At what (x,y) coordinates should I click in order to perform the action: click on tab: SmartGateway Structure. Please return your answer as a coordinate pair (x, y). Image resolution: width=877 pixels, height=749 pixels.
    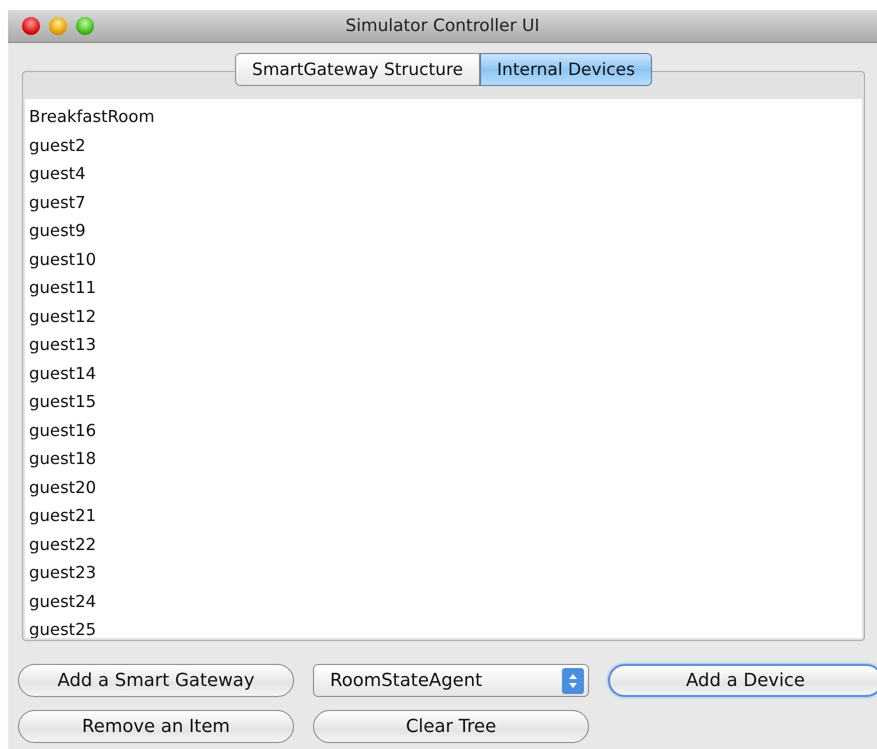
    Looking at the image, I should click on (357, 69).